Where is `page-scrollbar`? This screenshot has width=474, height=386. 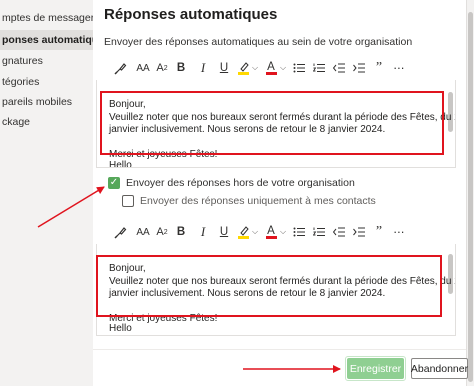
page-scrollbar is located at coordinates (470, 193).